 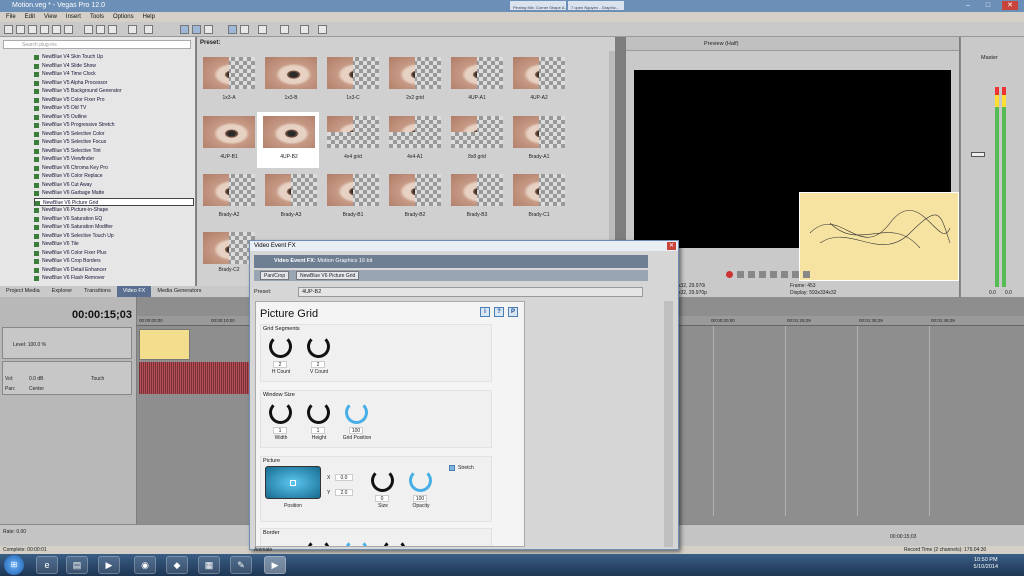 What do you see at coordinates (11, 17) in the screenshot?
I see `menu-file: File` at bounding box center [11, 17].